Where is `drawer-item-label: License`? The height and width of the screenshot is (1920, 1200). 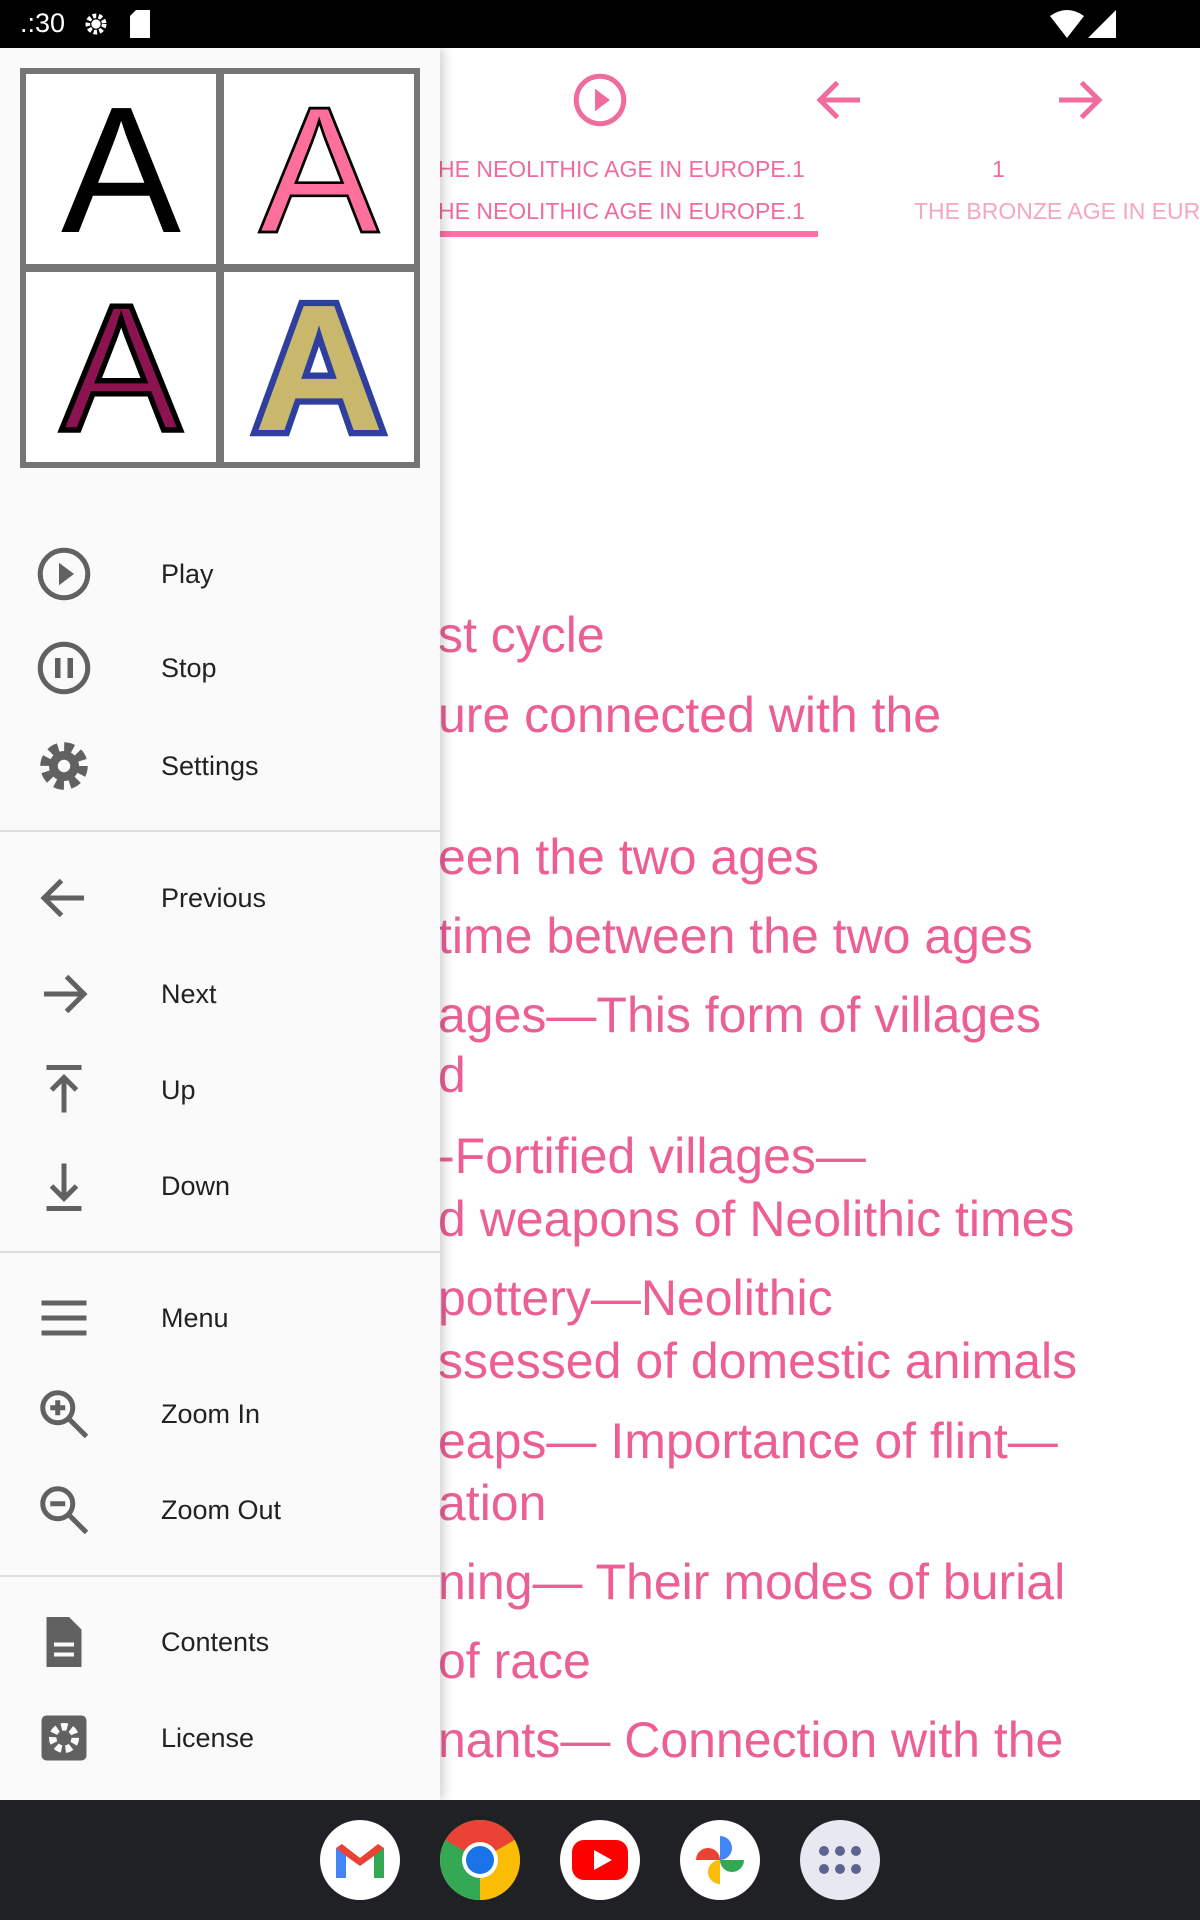 drawer-item-label: License is located at coordinates (208, 1737).